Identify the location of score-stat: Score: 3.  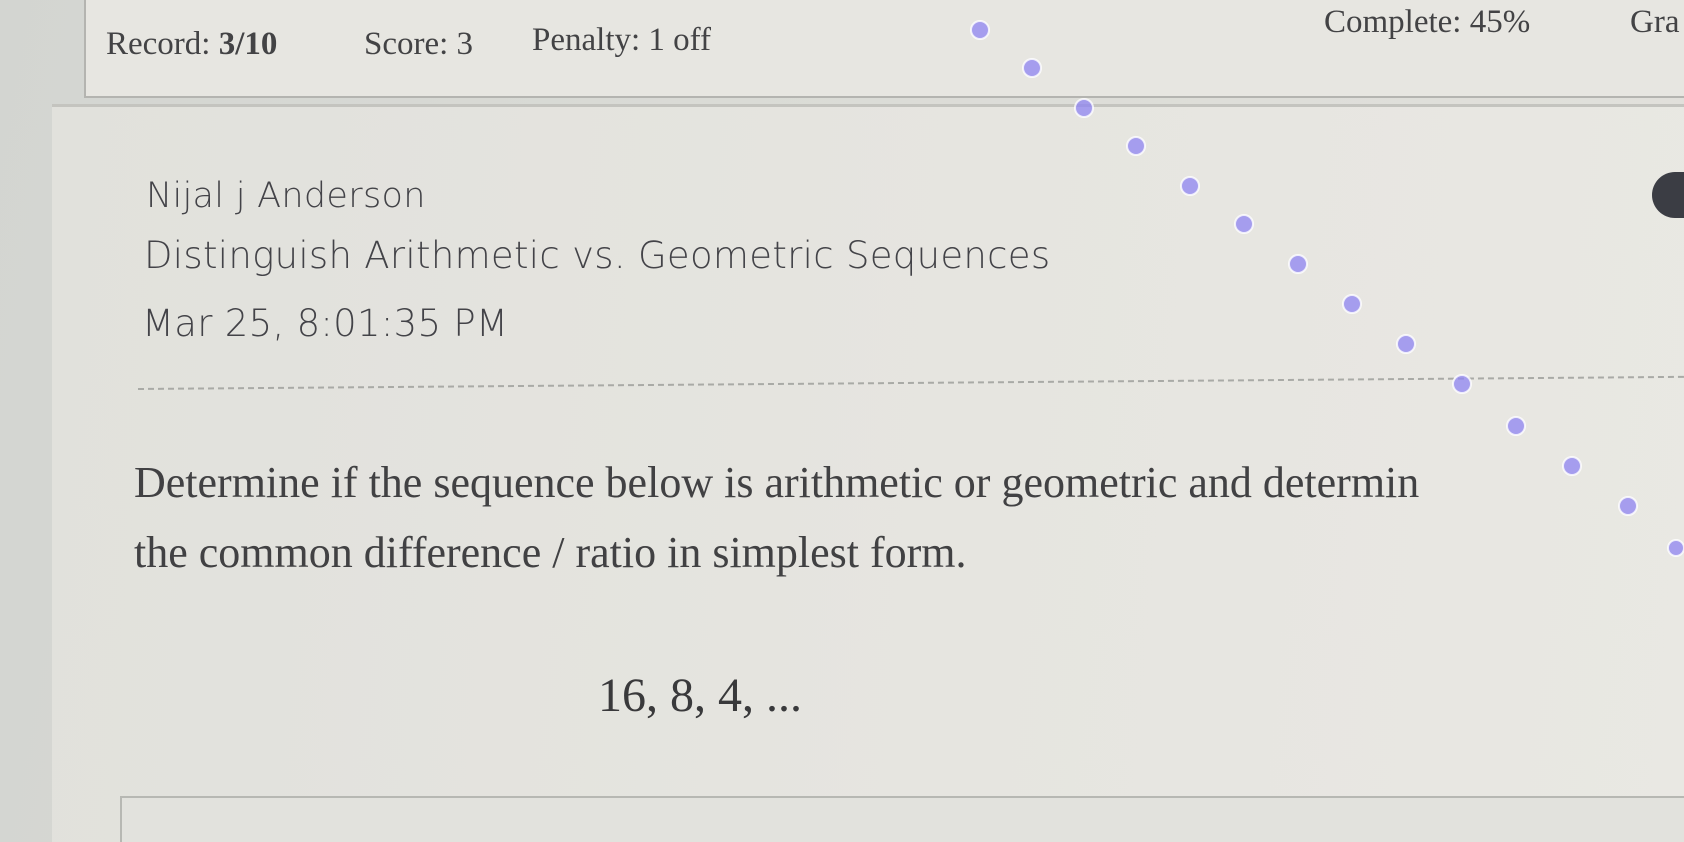
(419, 44).